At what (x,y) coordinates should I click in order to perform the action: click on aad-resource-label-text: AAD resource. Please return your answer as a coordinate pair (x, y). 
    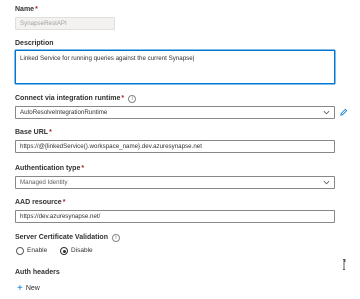
    Looking at the image, I should click on (38, 202).